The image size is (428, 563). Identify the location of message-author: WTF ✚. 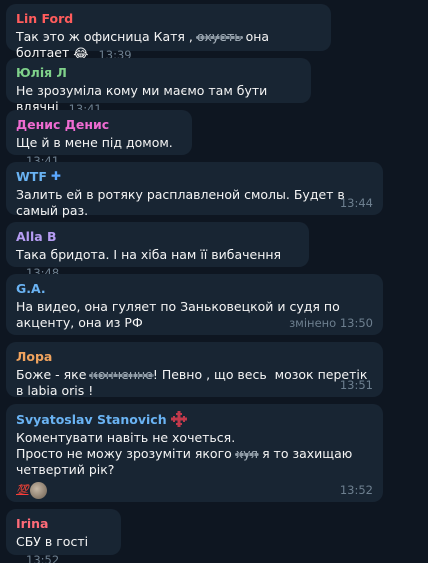
(194, 176).